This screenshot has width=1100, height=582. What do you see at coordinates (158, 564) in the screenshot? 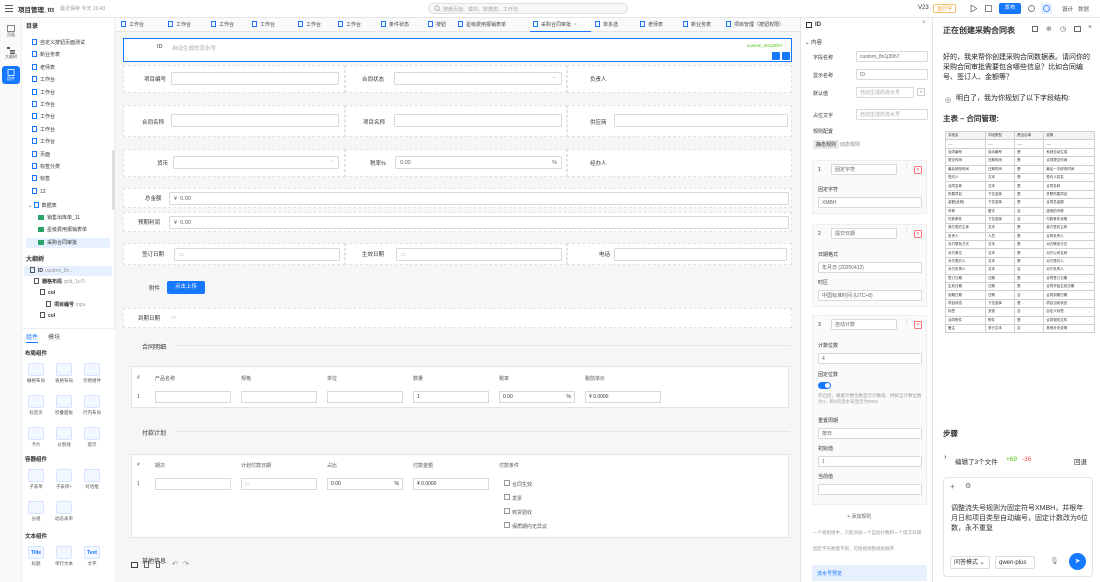
I see `mobile-icon` at bounding box center [158, 564].